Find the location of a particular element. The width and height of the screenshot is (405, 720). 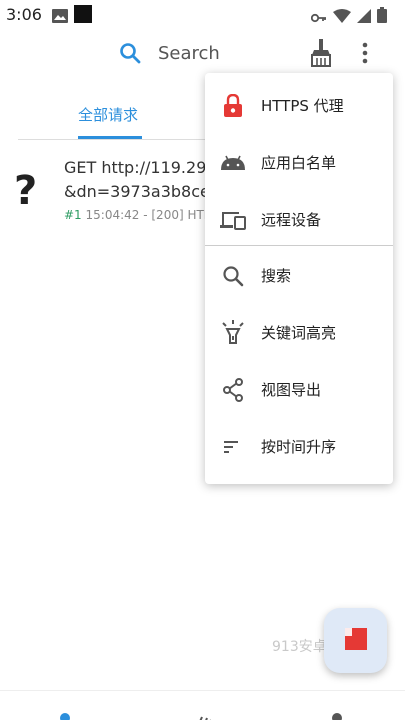

request-url-line2: &dn=3973a3b8ce is located at coordinates (137, 191).